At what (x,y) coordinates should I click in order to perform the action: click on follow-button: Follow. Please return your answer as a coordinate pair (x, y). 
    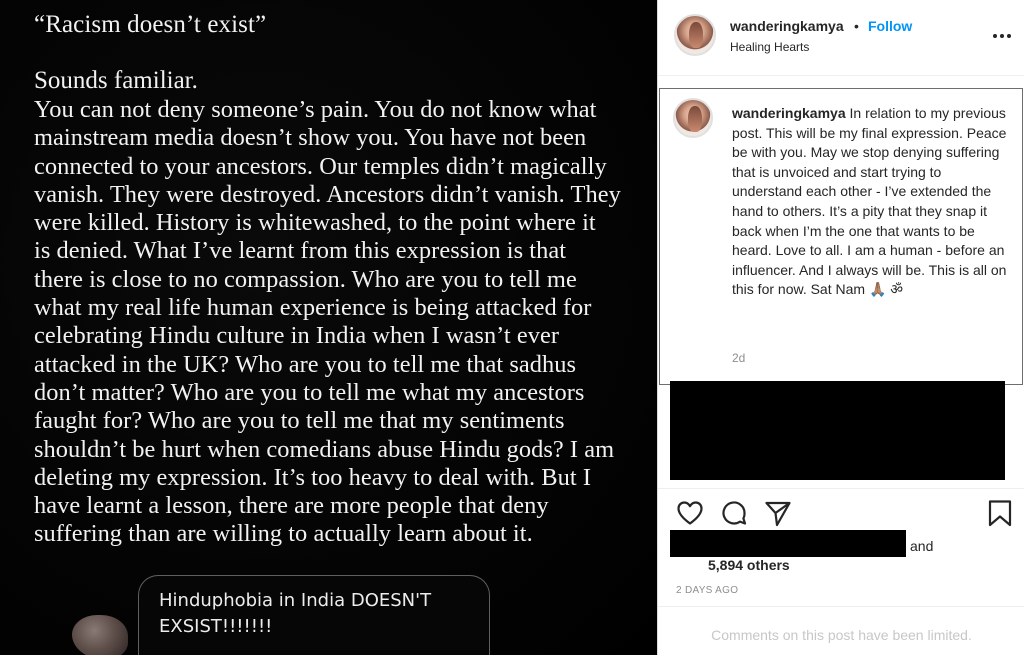
    Looking at the image, I should click on (890, 26).